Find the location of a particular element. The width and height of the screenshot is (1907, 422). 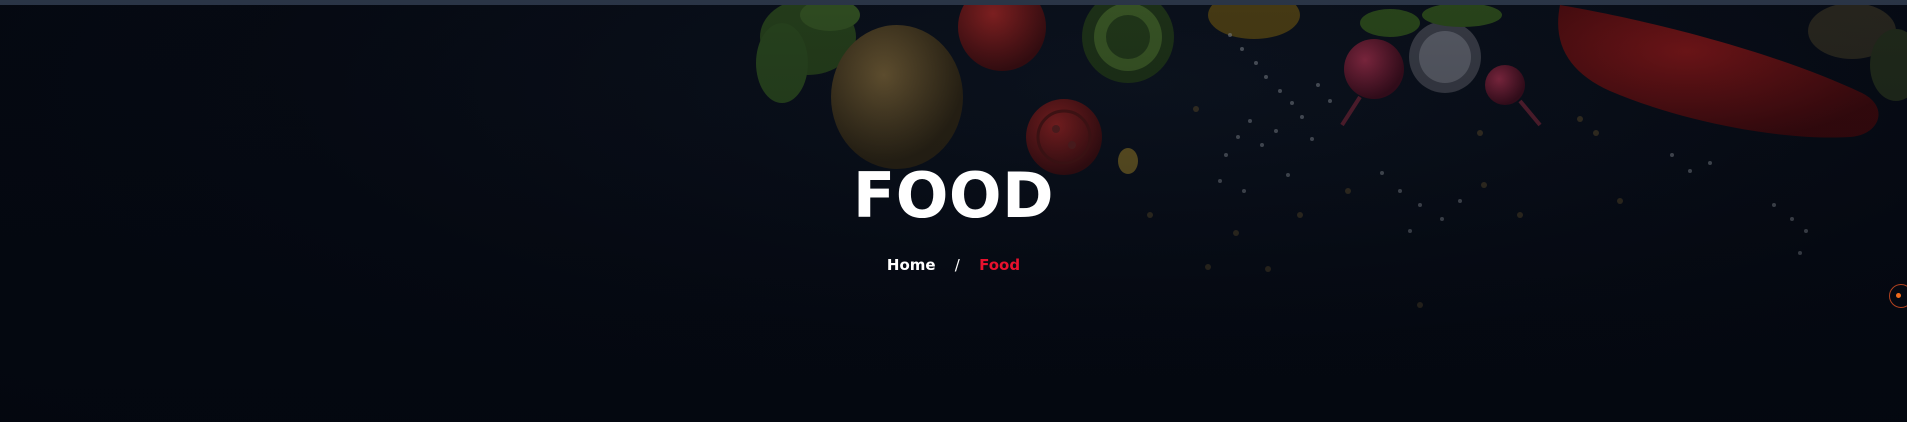

breadcrumb: Home / Food is located at coordinates (953, 265).